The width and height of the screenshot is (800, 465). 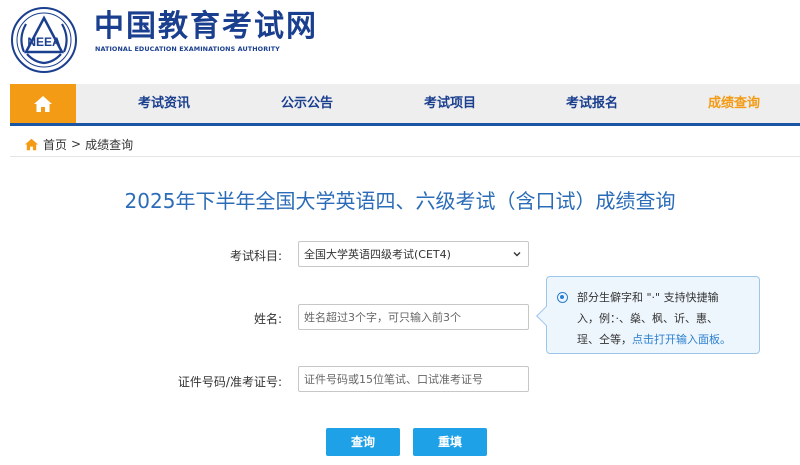 I want to click on nav-item-score-query: 成绩查询, so click(x=734, y=103).